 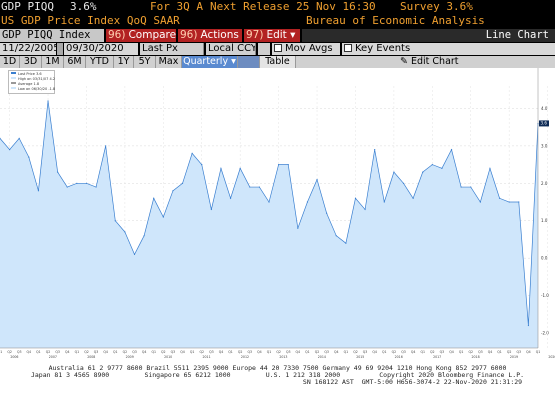 I want to click on table-button: Table, so click(x=278, y=62).